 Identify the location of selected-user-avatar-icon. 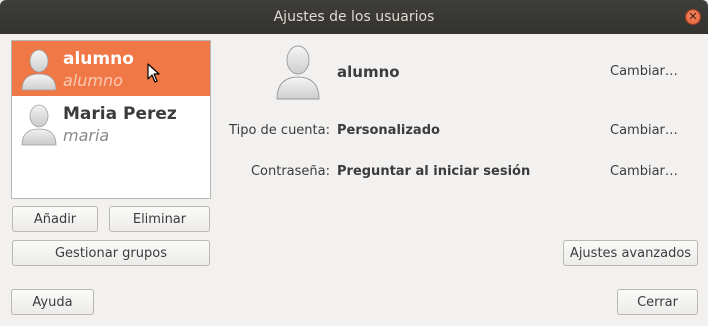
(298, 71).